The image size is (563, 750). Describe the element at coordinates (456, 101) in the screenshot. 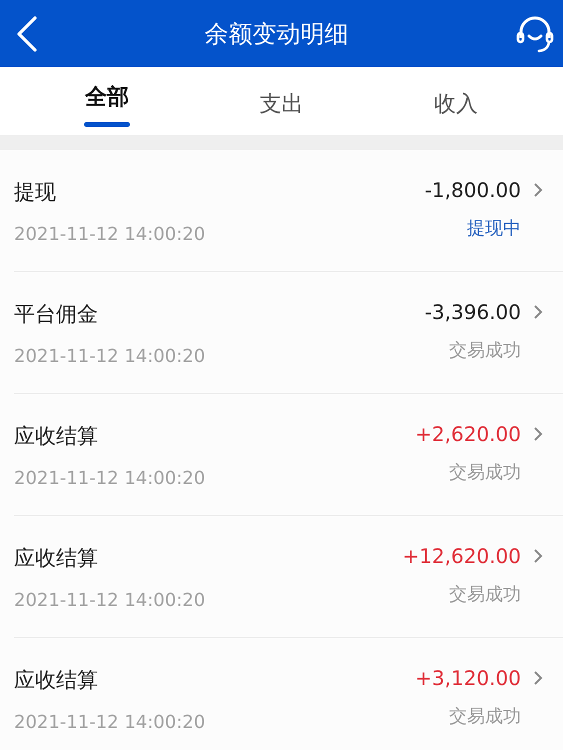

I see `tab: 收入` at that location.